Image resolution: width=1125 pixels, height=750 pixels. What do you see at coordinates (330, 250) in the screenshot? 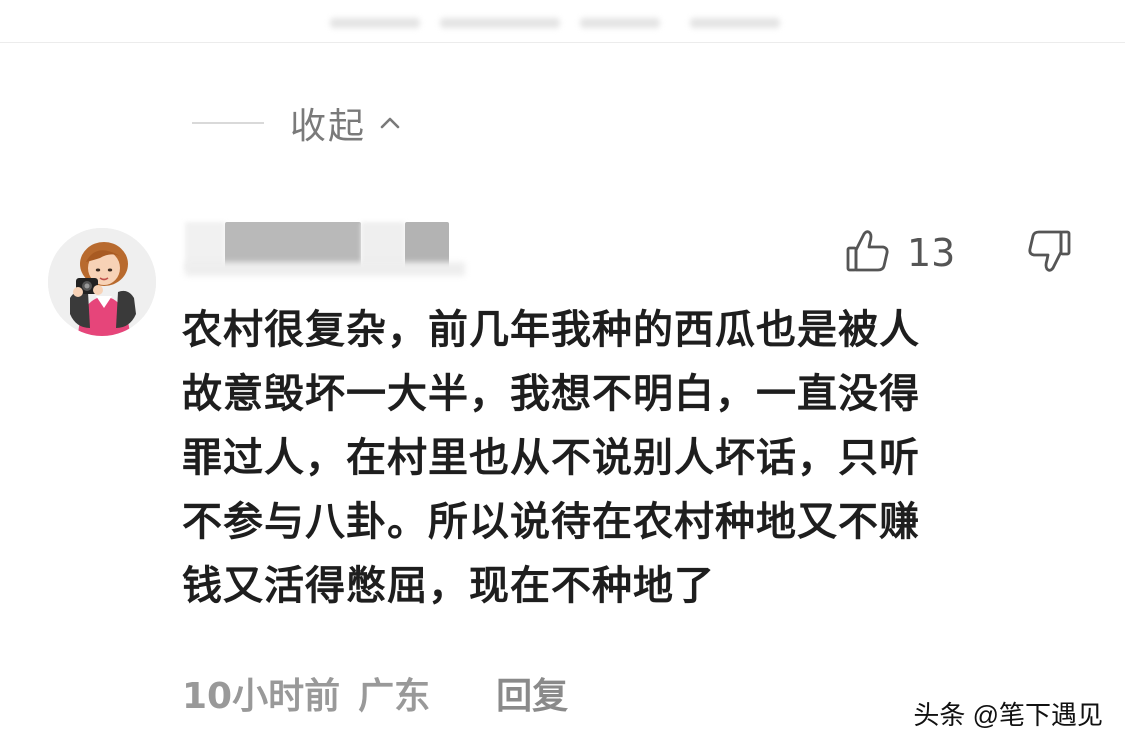
I see `username-redacted` at bounding box center [330, 250].